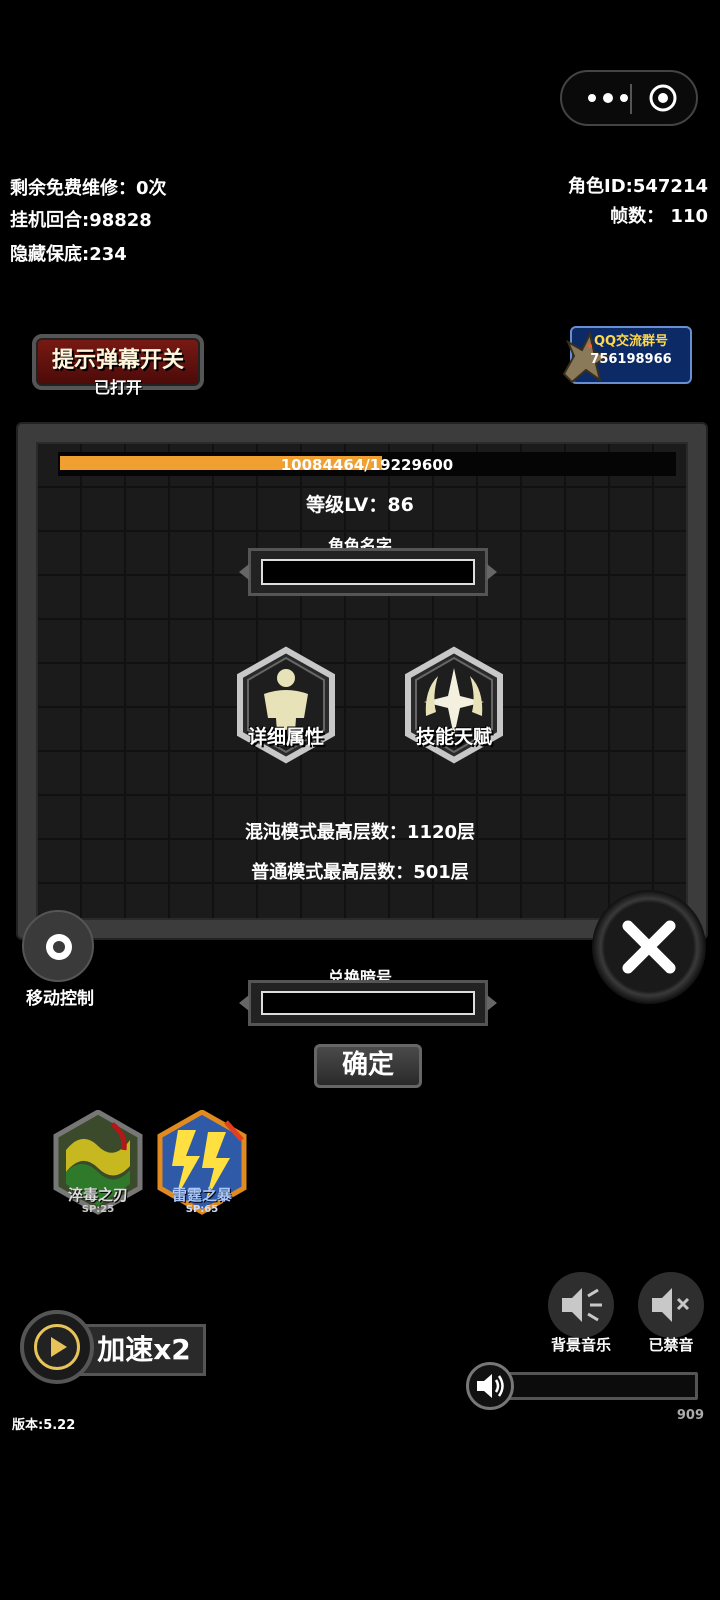 Image resolution: width=720 pixels, height=1600 pixels. What do you see at coordinates (663, 98) in the screenshot?
I see `close-miniprogram-icon` at bounding box center [663, 98].